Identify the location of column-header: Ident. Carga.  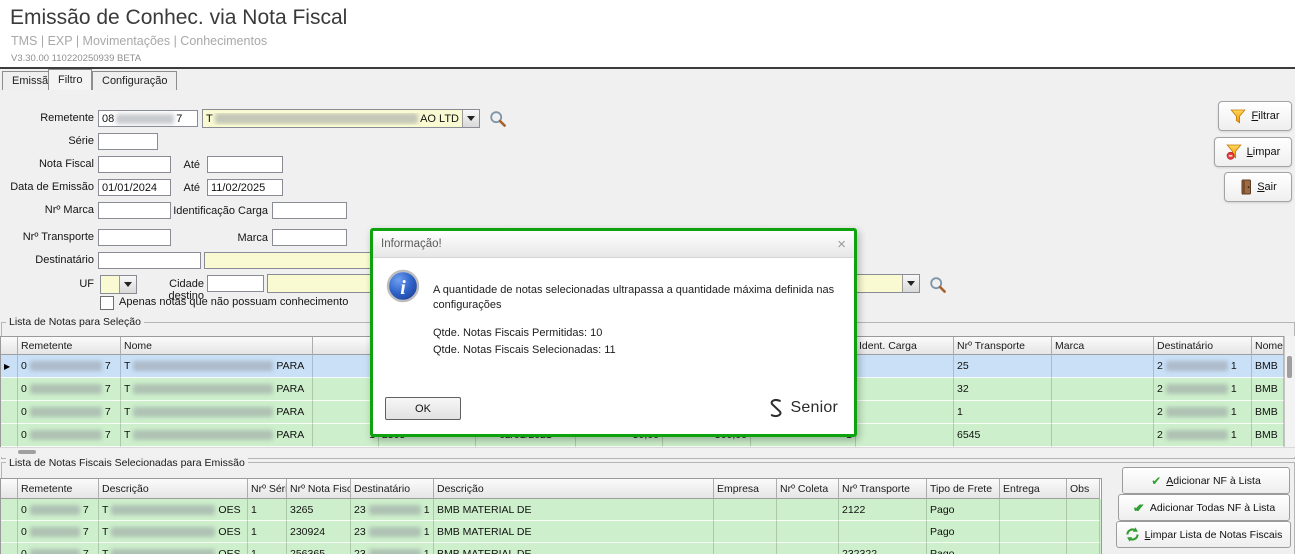
(905, 346).